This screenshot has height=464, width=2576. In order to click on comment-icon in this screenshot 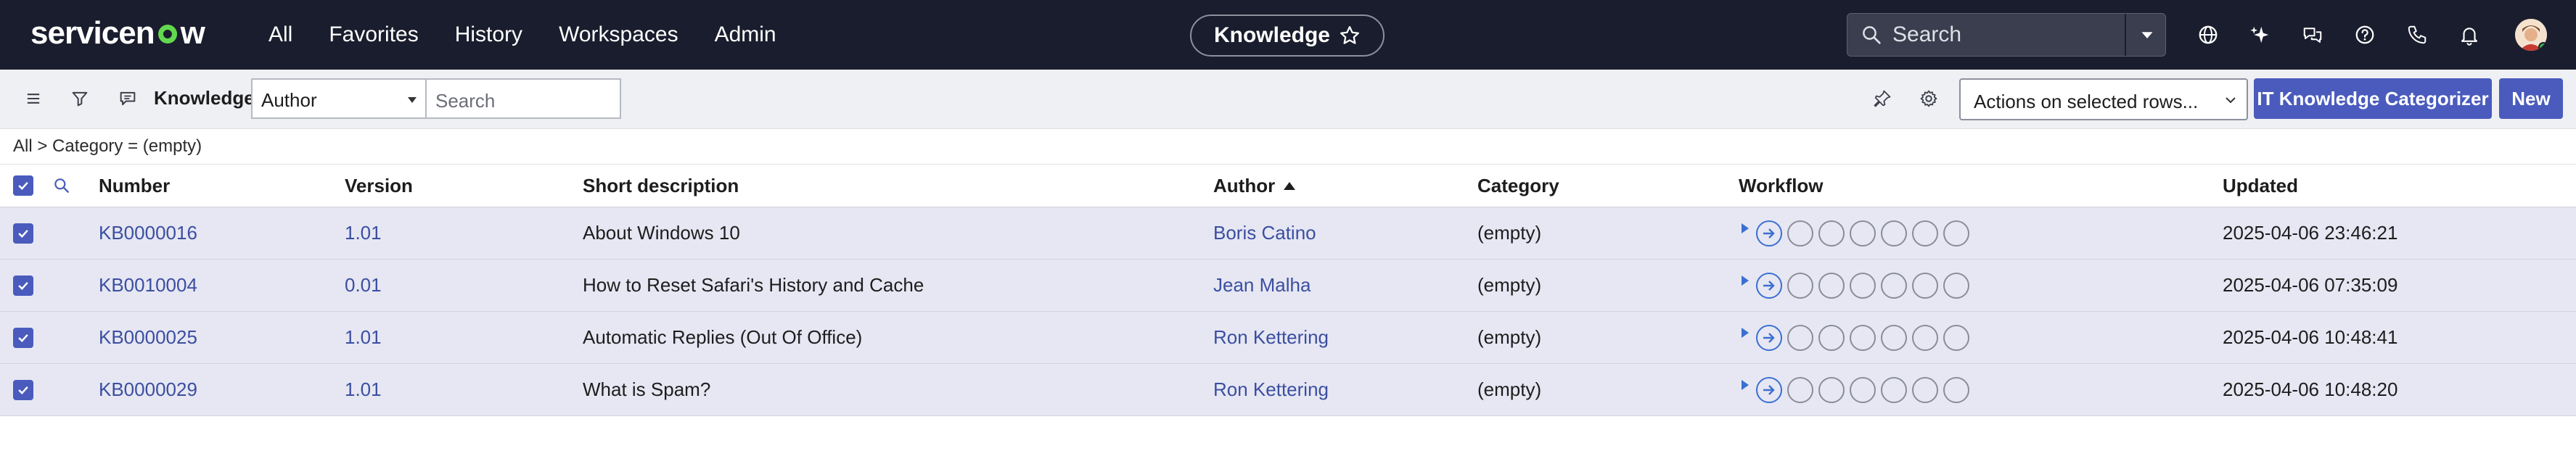, I will do `click(127, 98)`.